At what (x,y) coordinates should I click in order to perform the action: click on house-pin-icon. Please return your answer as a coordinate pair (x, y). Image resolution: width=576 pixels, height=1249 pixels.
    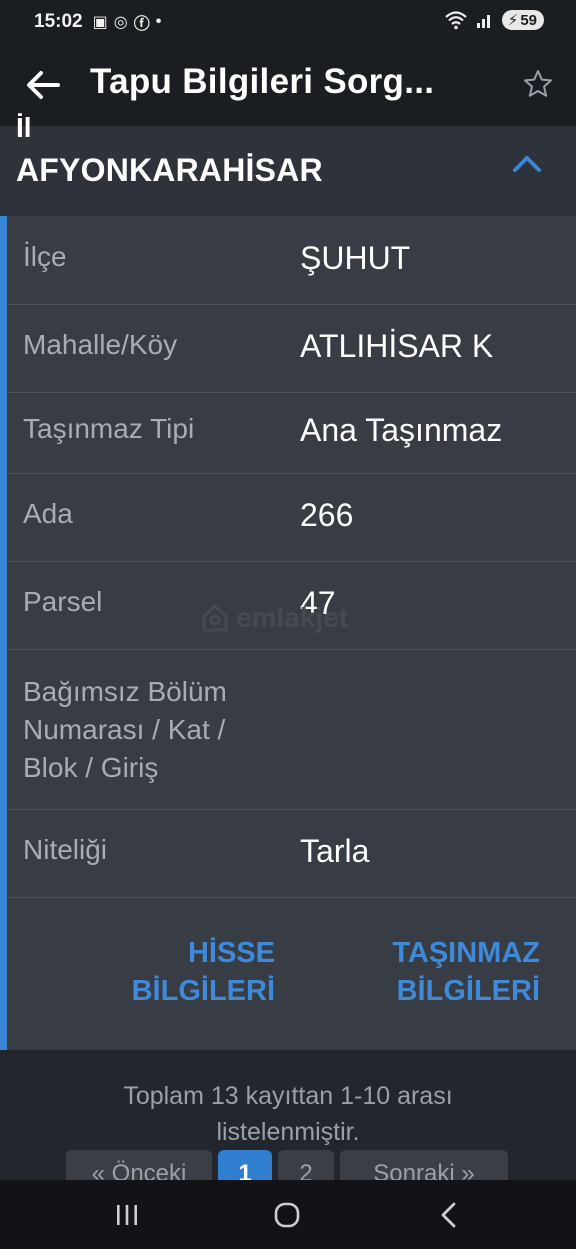
    Looking at the image, I should click on (215, 617).